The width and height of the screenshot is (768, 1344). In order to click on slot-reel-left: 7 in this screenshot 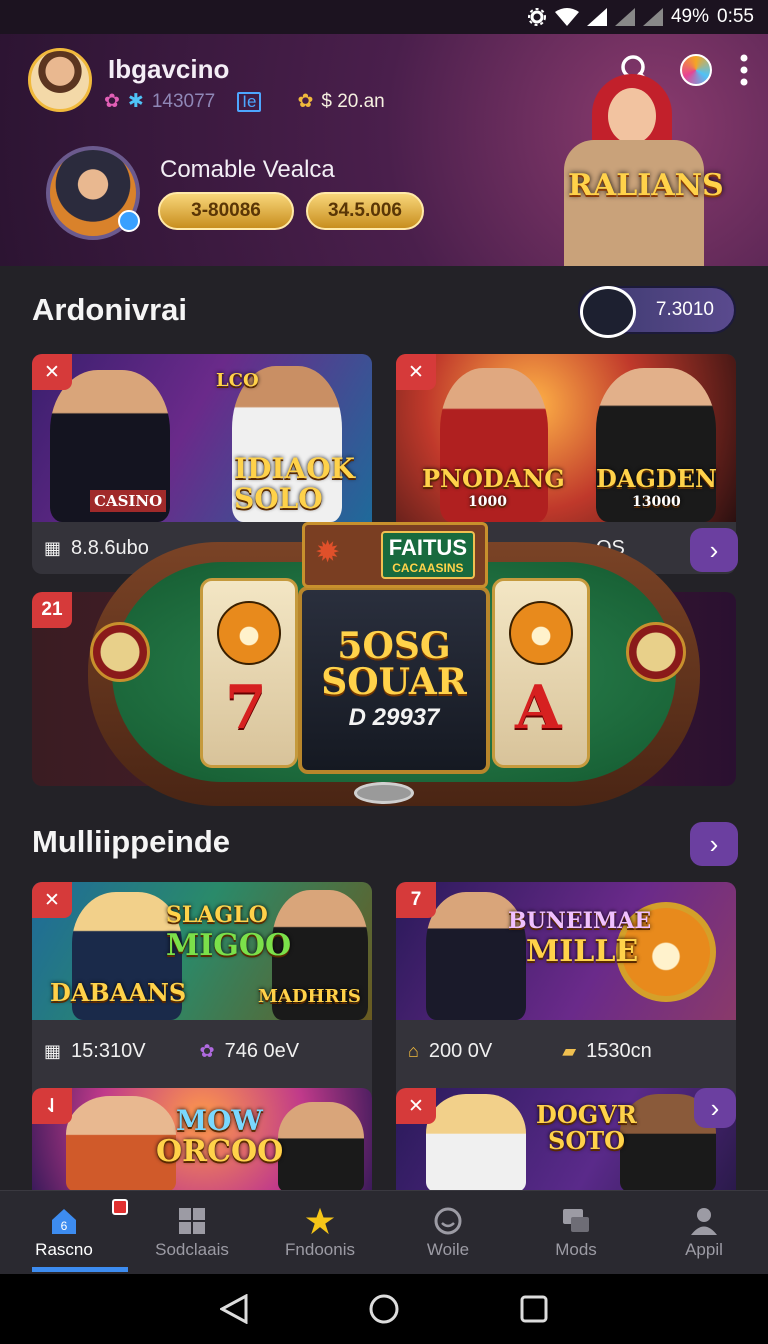, I will do `click(249, 673)`.